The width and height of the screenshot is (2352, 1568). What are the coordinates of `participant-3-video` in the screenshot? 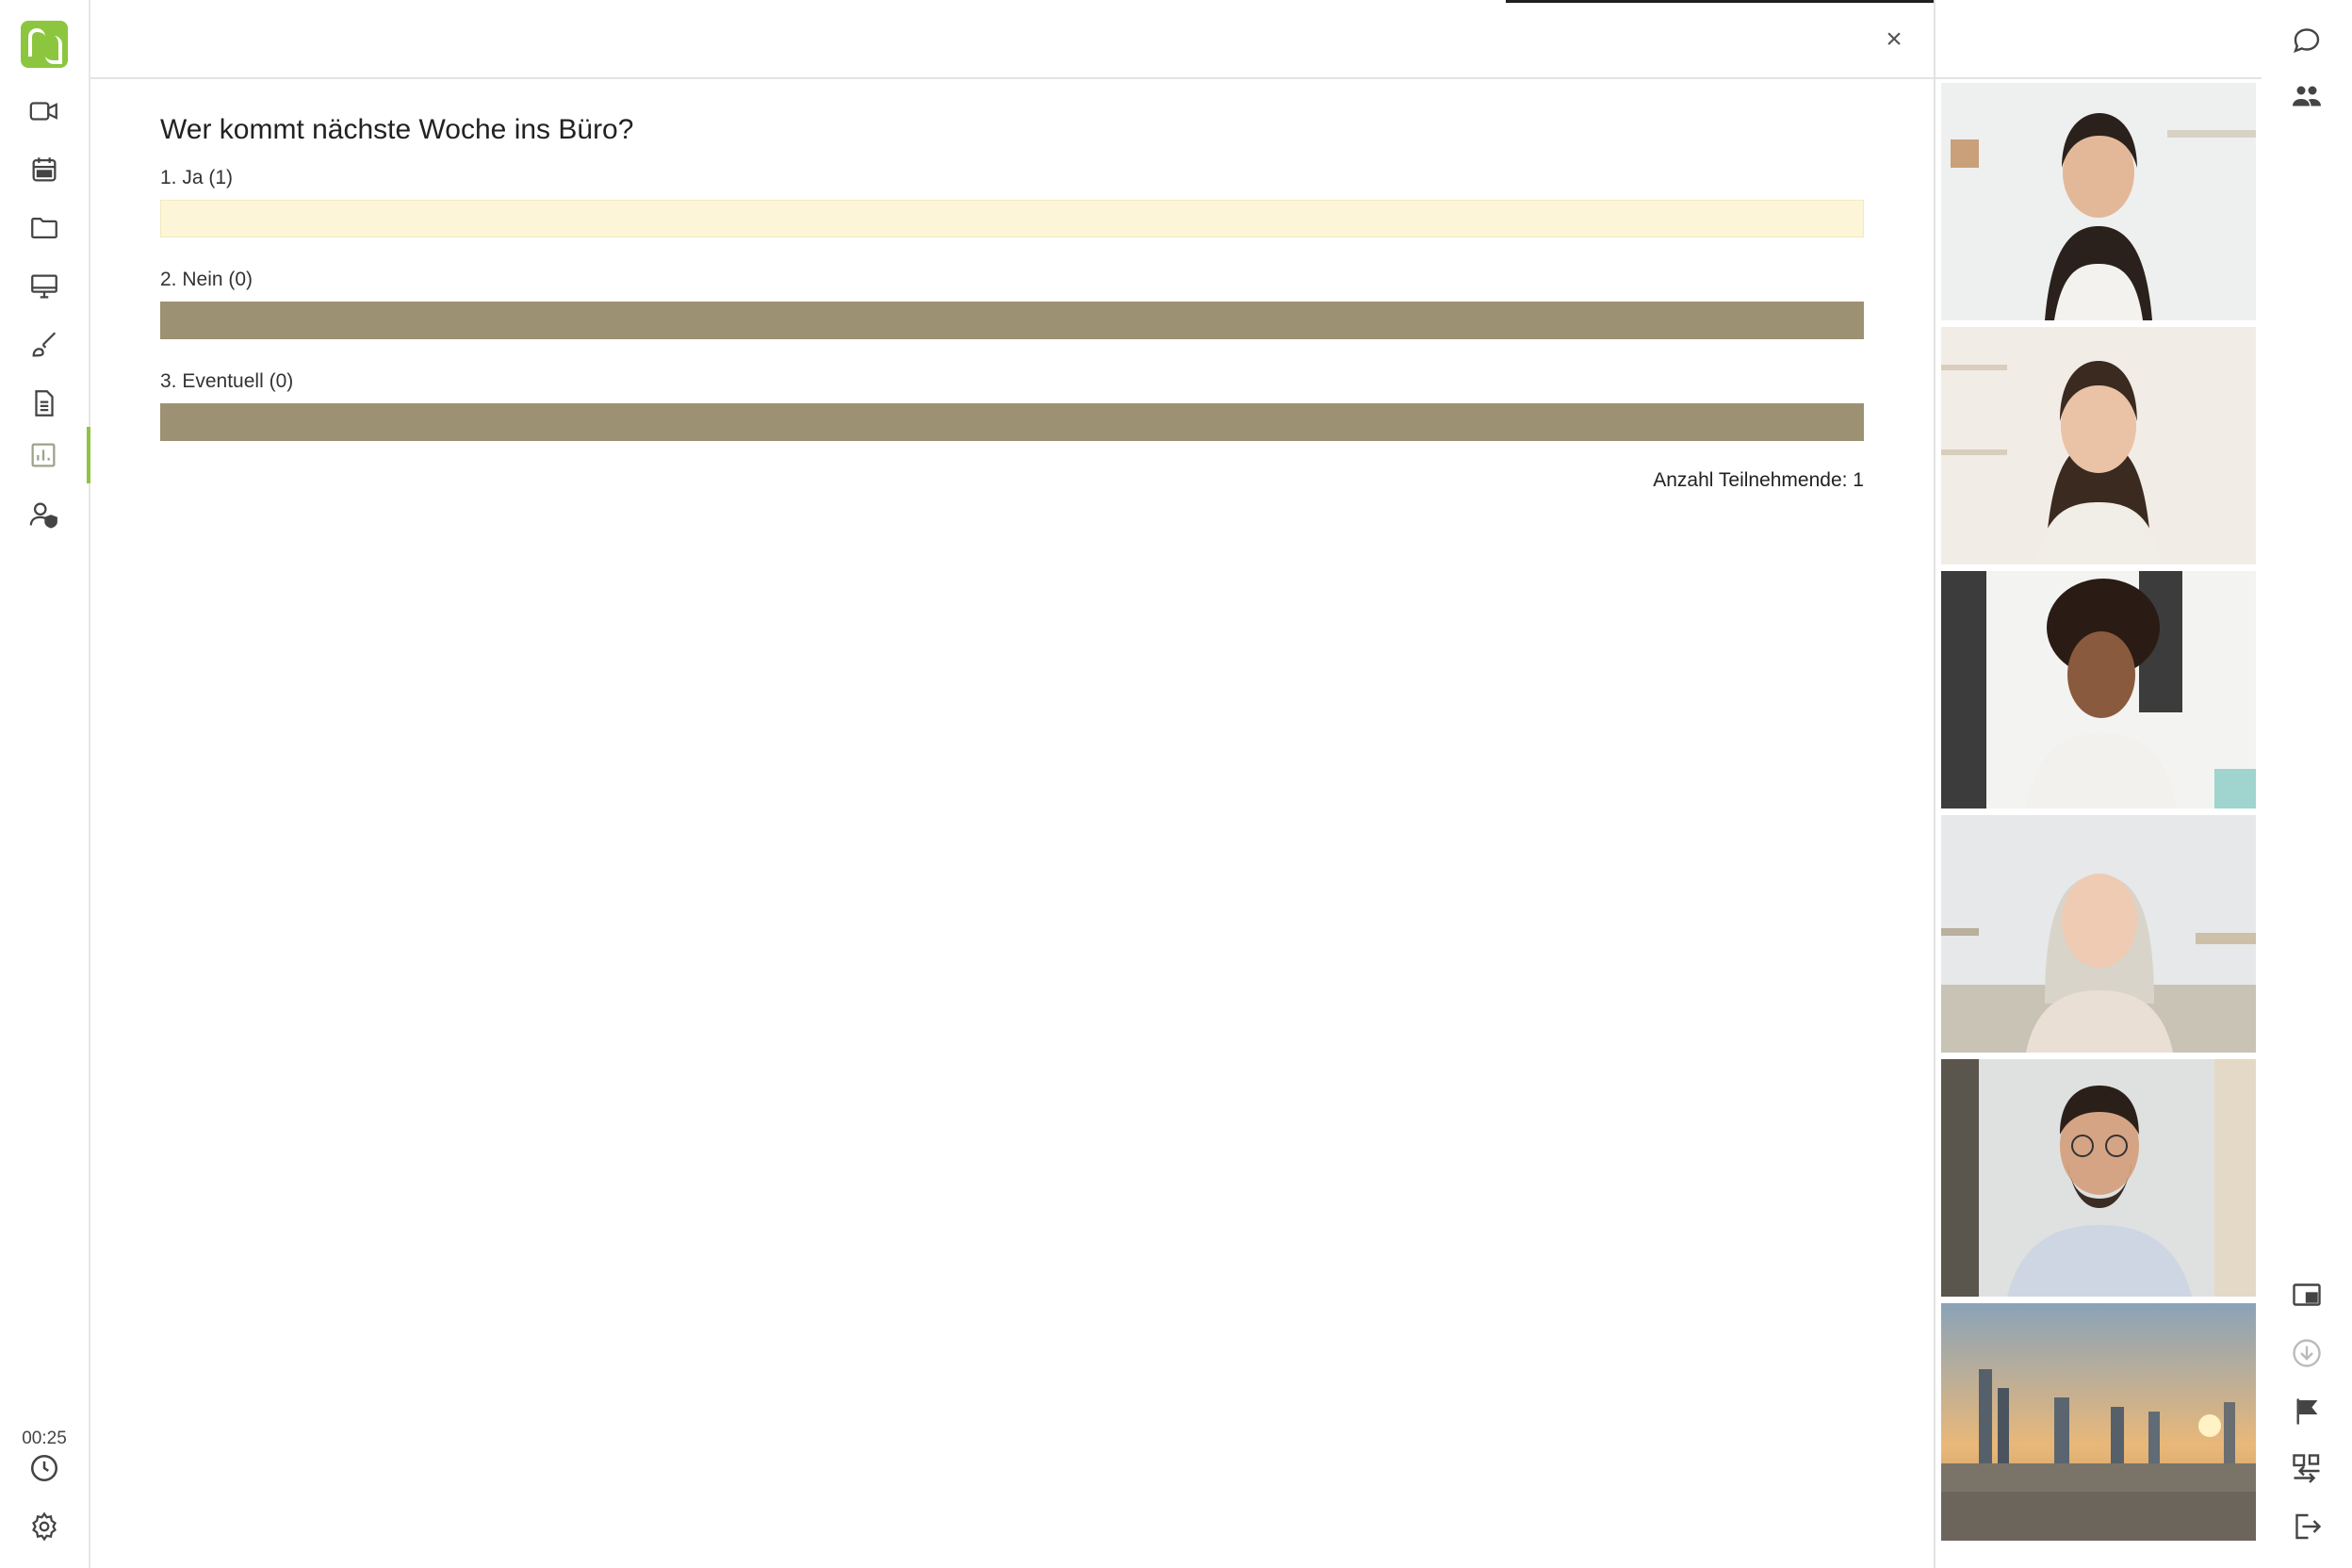 It's located at (2098, 689).